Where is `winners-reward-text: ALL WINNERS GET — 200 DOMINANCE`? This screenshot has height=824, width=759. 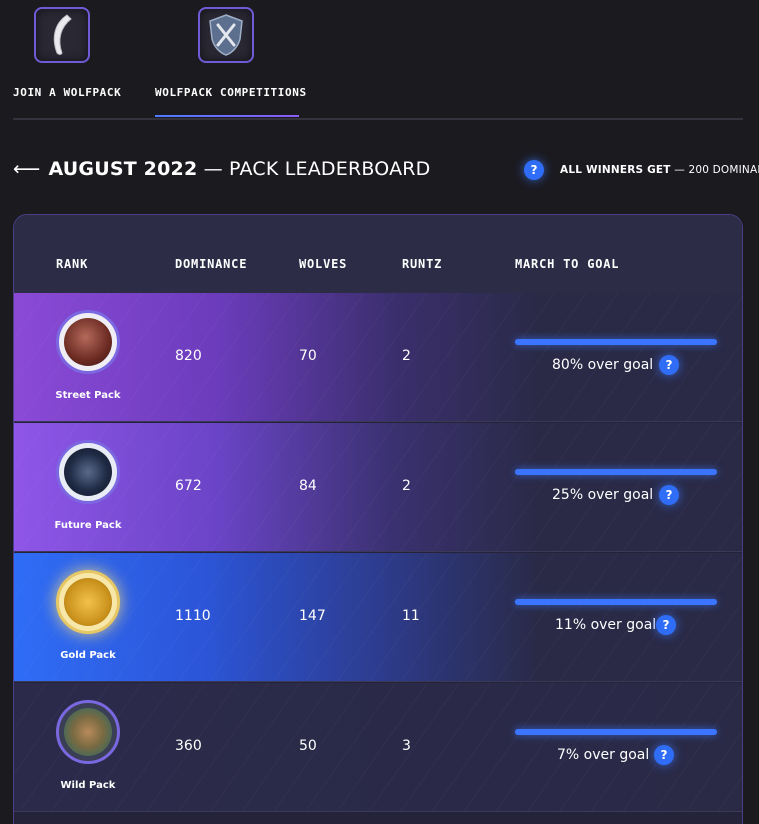
winners-reward-text: ALL WINNERS GET — 200 DOMINANCE is located at coordinates (659, 170).